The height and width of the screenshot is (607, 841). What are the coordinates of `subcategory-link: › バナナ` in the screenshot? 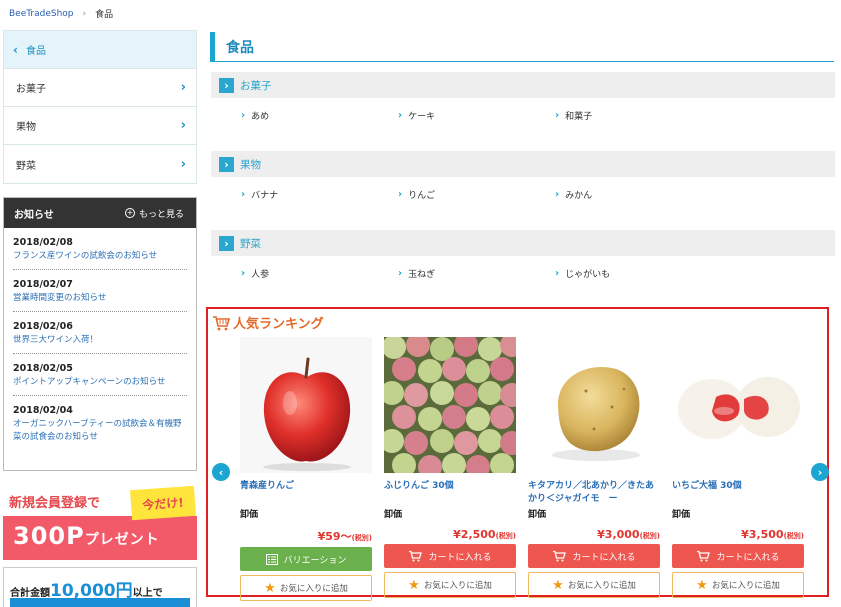 It's located at (319, 194).